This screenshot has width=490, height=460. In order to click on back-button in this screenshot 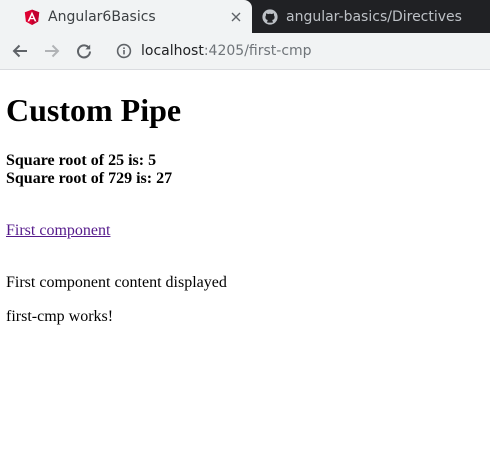, I will do `click(20, 51)`.